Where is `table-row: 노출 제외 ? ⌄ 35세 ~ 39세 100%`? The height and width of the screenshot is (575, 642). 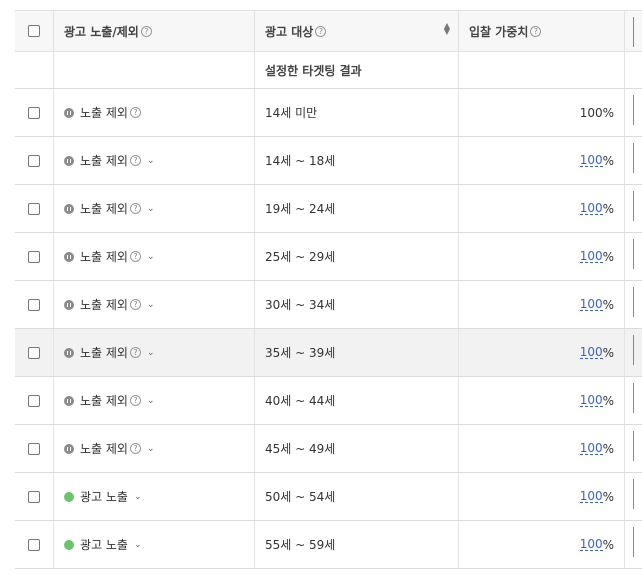 table-row: 노출 제외 ? ⌄ 35세 ~ 39세 100% is located at coordinates (328, 353).